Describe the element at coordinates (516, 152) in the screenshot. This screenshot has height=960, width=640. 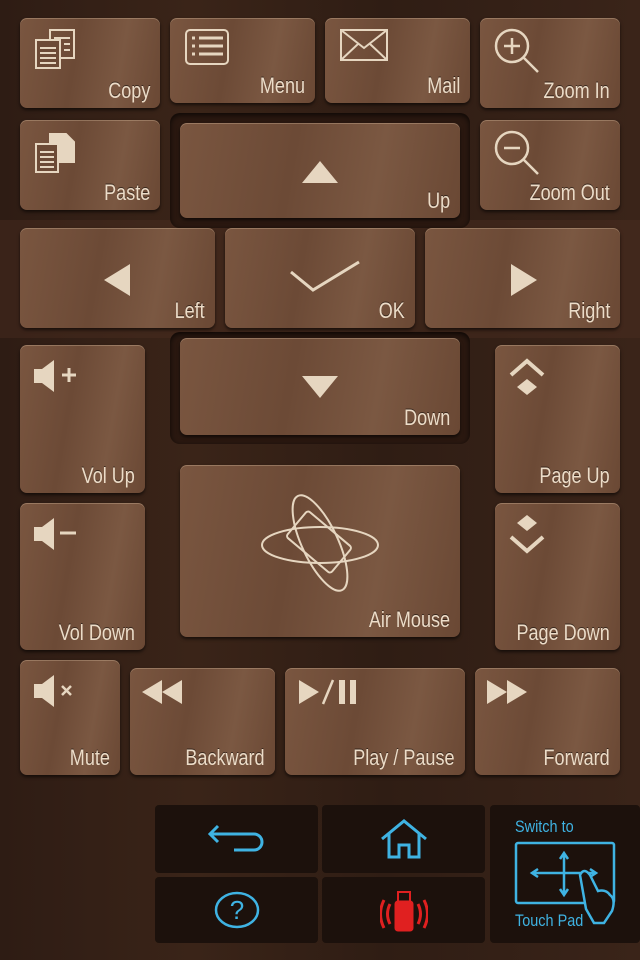
I see `zoom-out-icon` at that location.